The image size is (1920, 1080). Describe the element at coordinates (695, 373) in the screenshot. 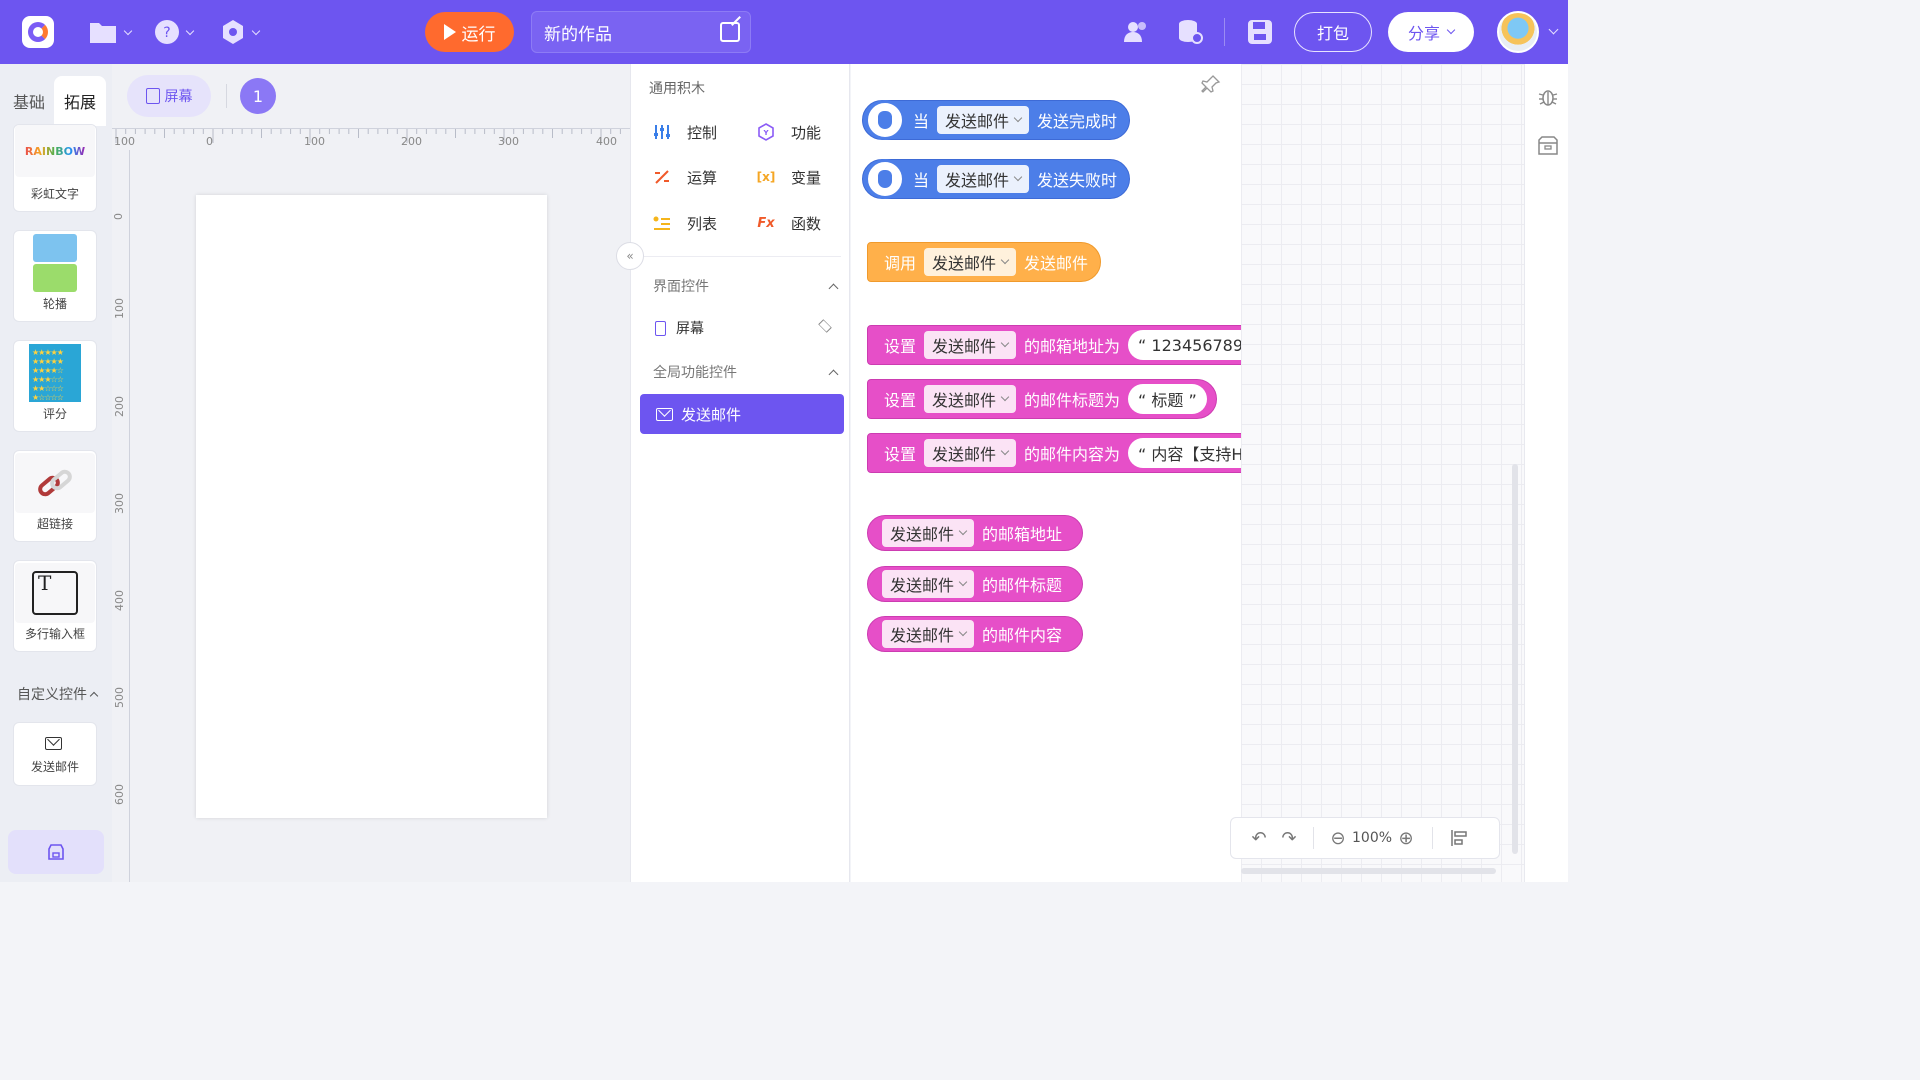

I see `global-controls-title: 全局功能控件` at that location.